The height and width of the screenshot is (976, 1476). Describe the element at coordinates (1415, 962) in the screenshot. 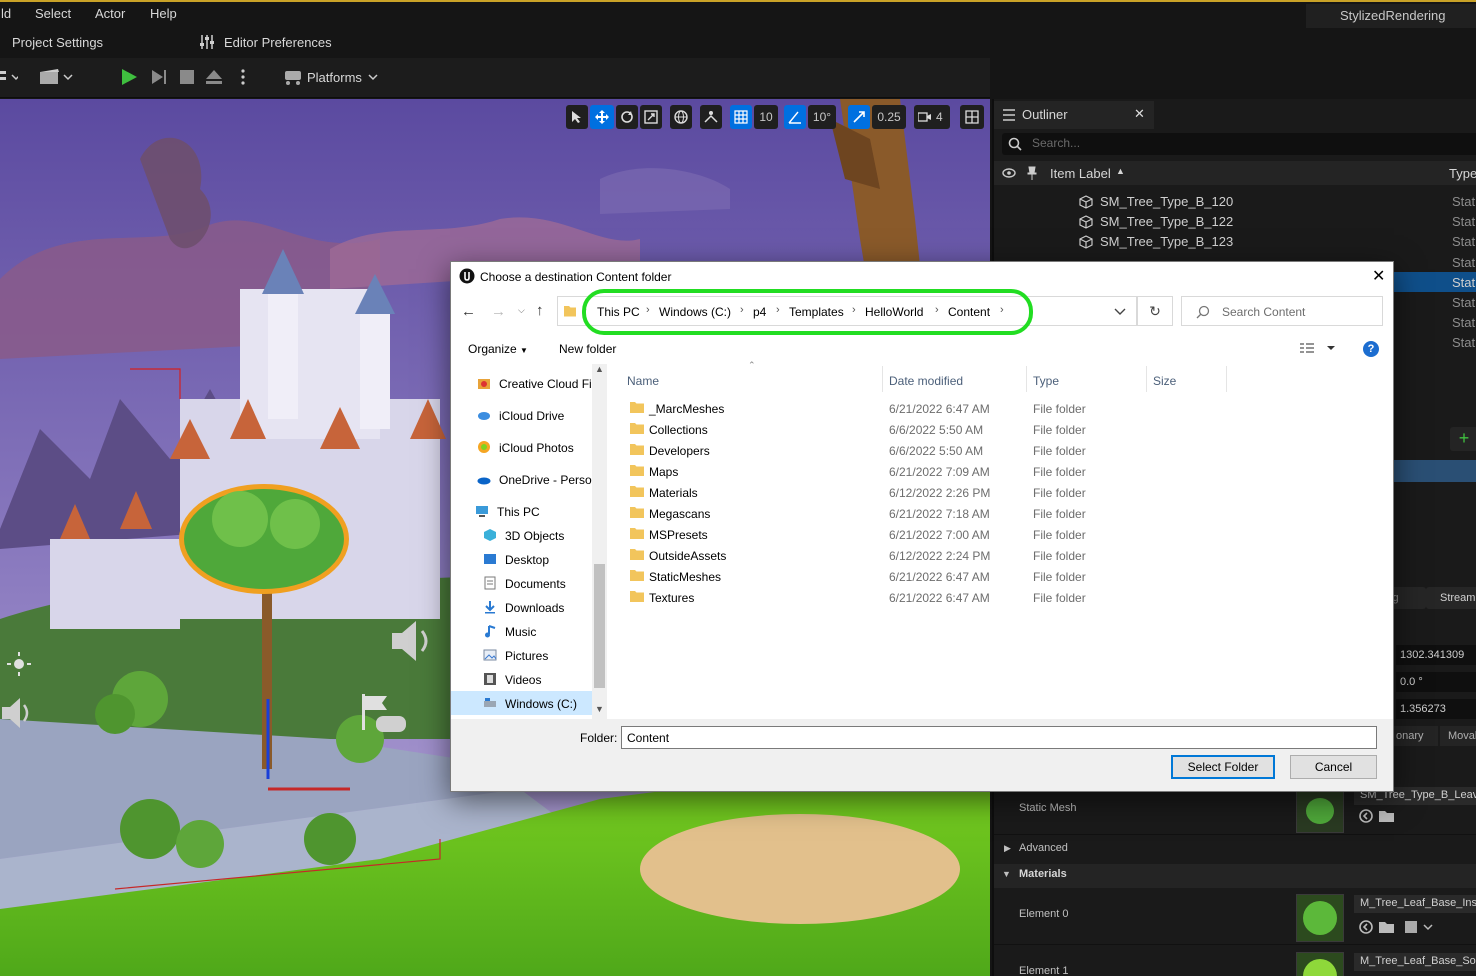

I see `material-picker: M_Tree_Leaf_Base_So` at that location.